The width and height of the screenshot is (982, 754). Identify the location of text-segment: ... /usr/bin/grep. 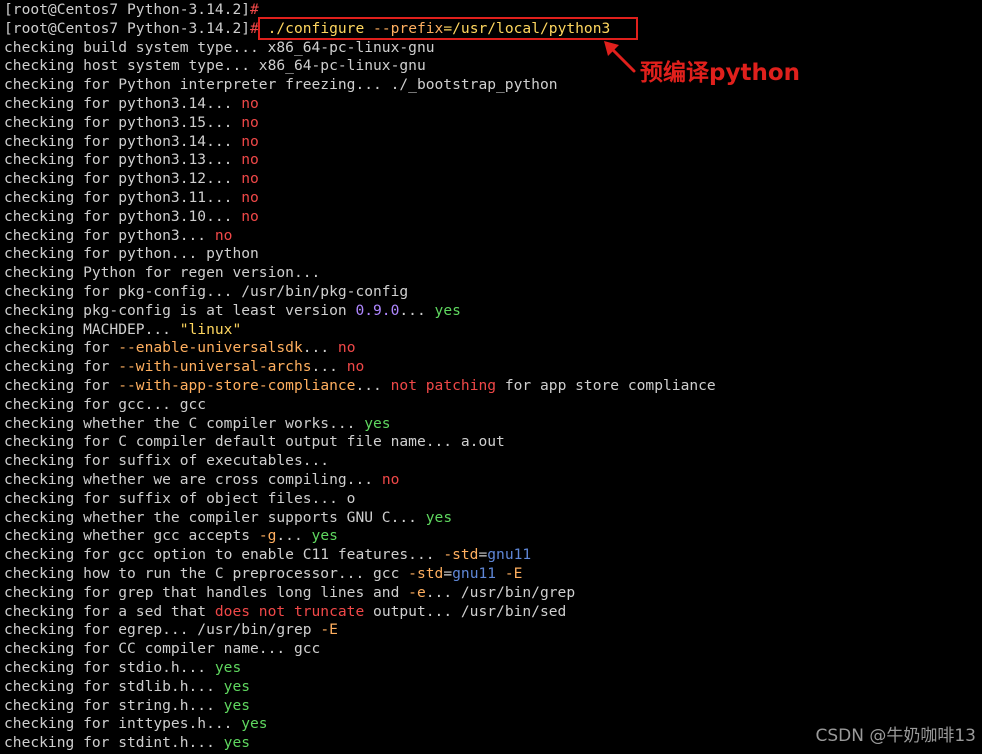
(500, 592).